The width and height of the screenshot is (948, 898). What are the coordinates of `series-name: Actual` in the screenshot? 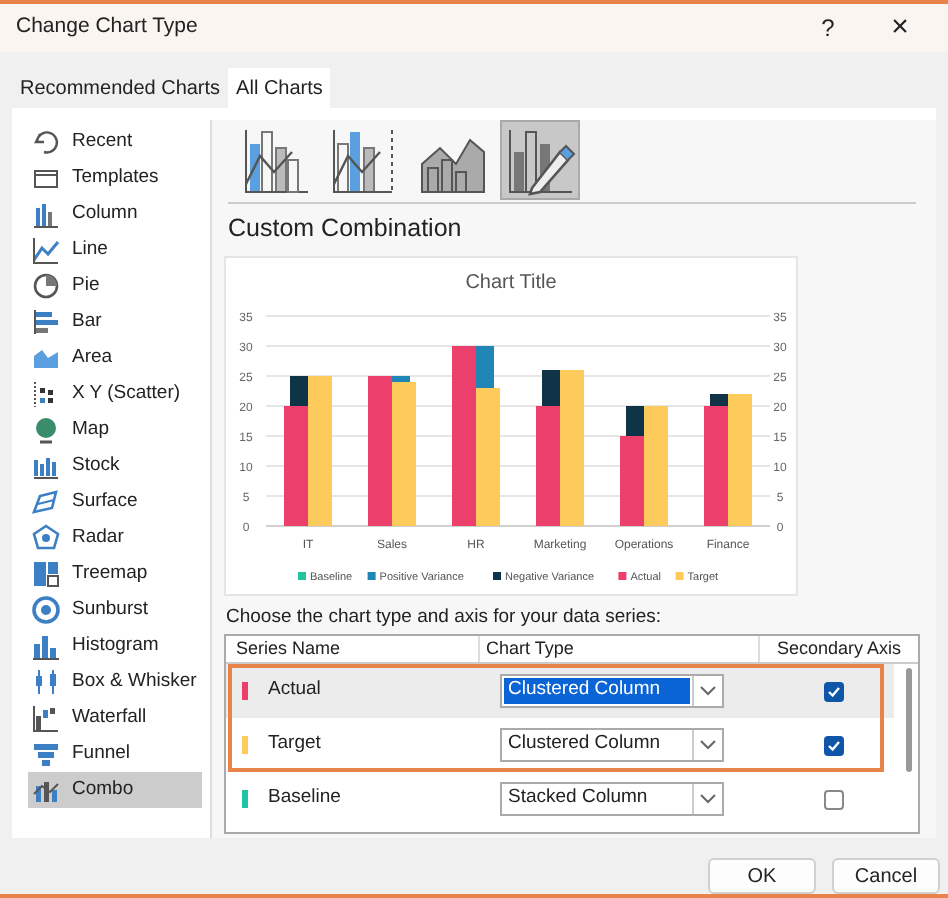 It's located at (294, 690).